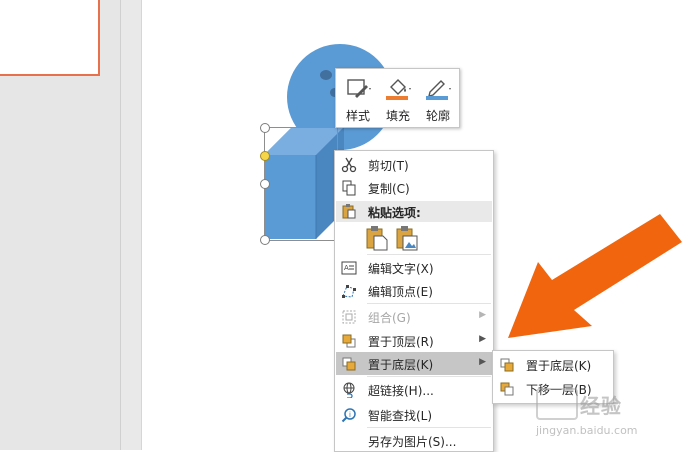 This screenshot has width=700, height=452. Describe the element at coordinates (359, 88) in the screenshot. I see `shape-style-icon` at that location.